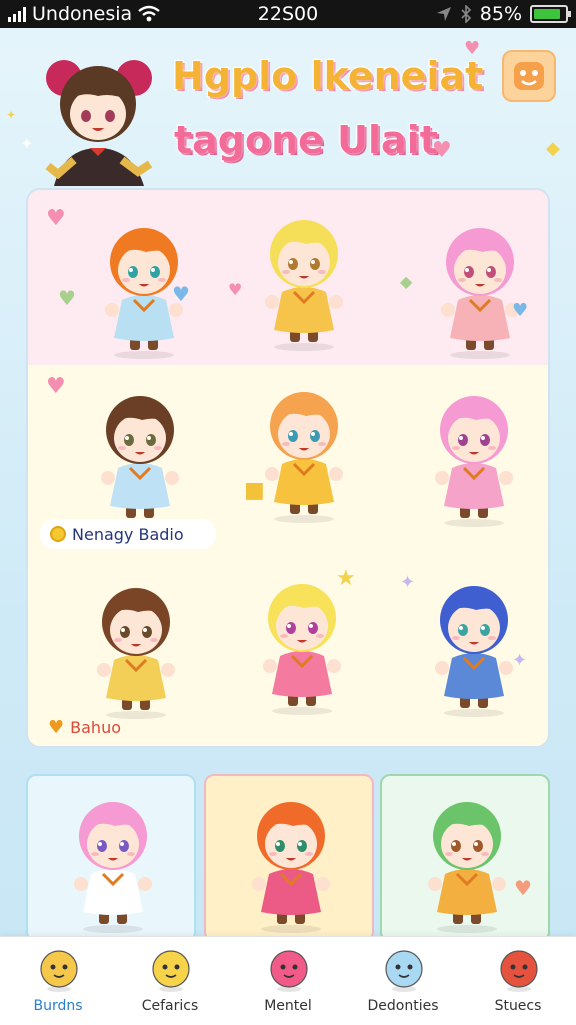 Image resolution: width=576 pixels, height=1025 pixels. I want to click on tab-stuecs: Stuecs, so click(518, 981).